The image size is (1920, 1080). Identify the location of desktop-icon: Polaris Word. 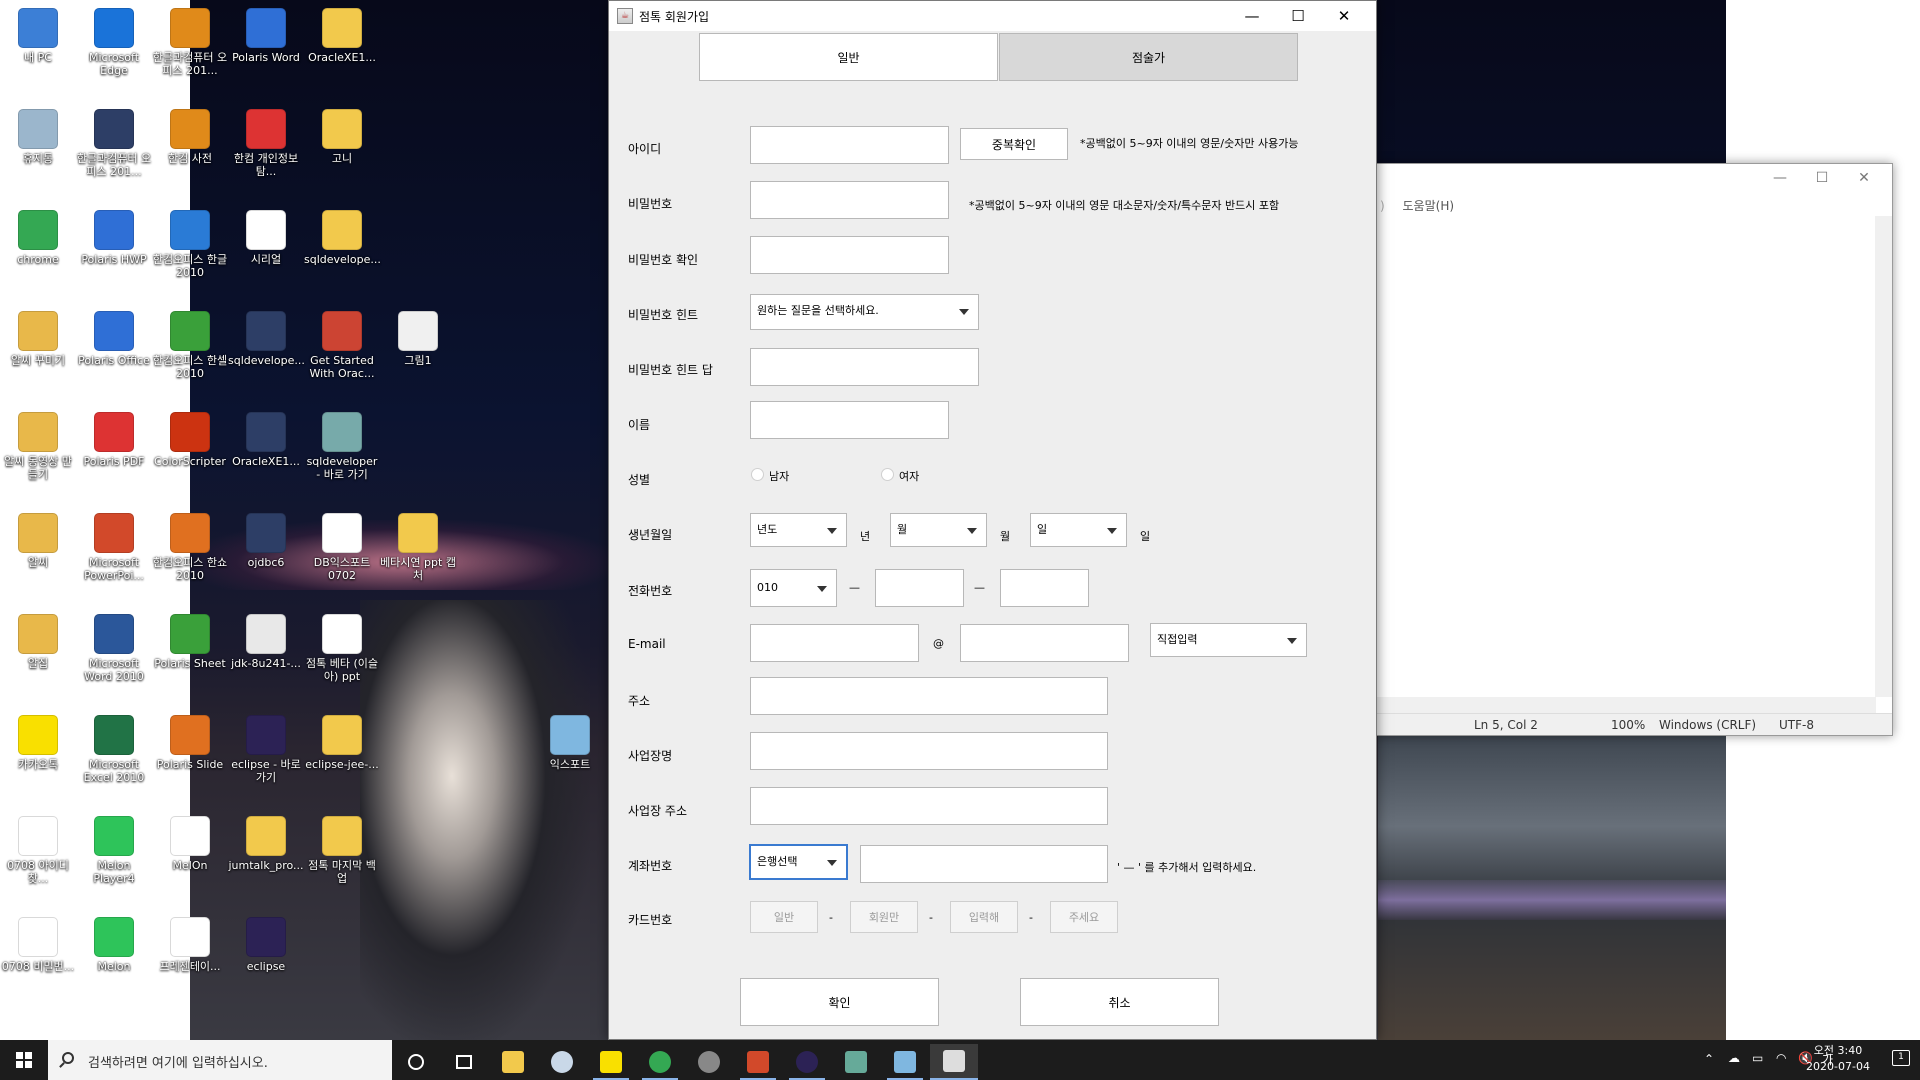
(266, 36).